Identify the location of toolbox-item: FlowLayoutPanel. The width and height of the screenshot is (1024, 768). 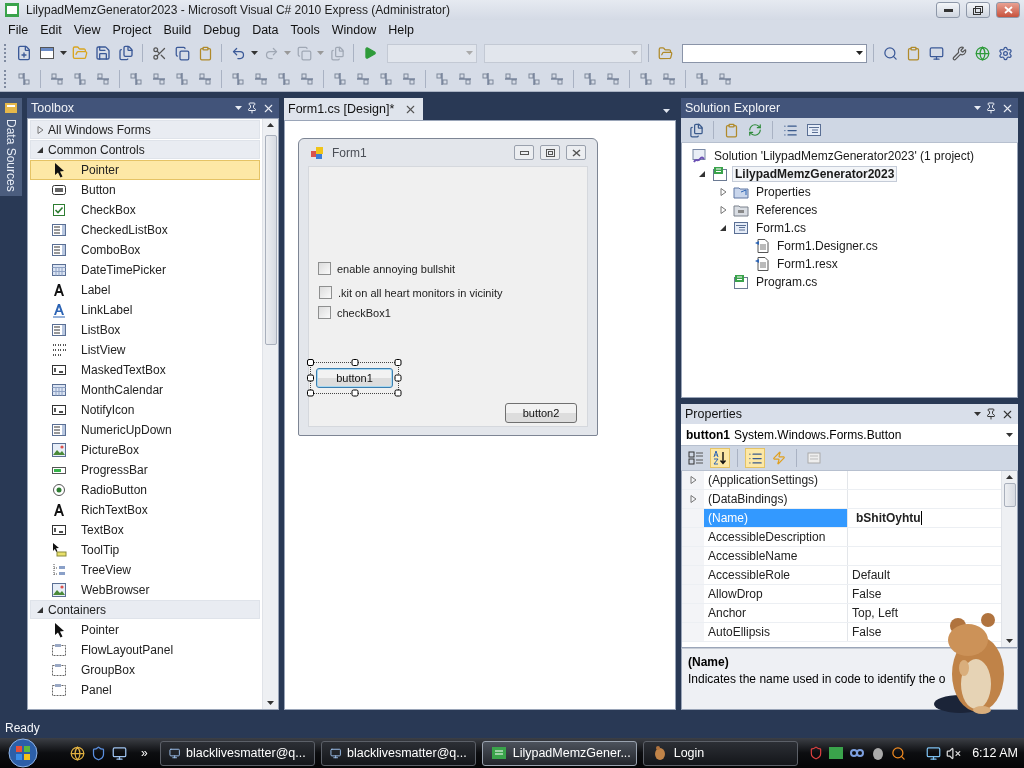
(145, 650).